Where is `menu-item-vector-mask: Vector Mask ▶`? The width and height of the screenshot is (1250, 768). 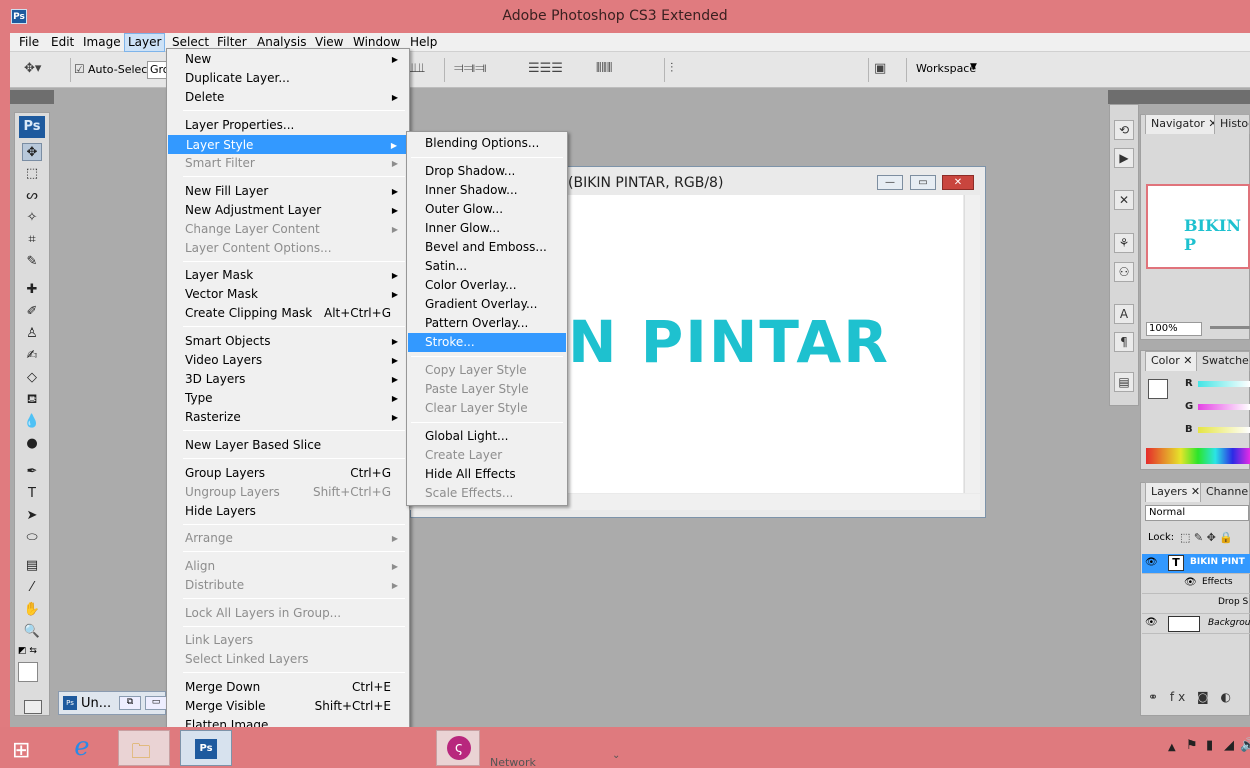 menu-item-vector-mask: Vector Mask ▶ is located at coordinates (288, 294).